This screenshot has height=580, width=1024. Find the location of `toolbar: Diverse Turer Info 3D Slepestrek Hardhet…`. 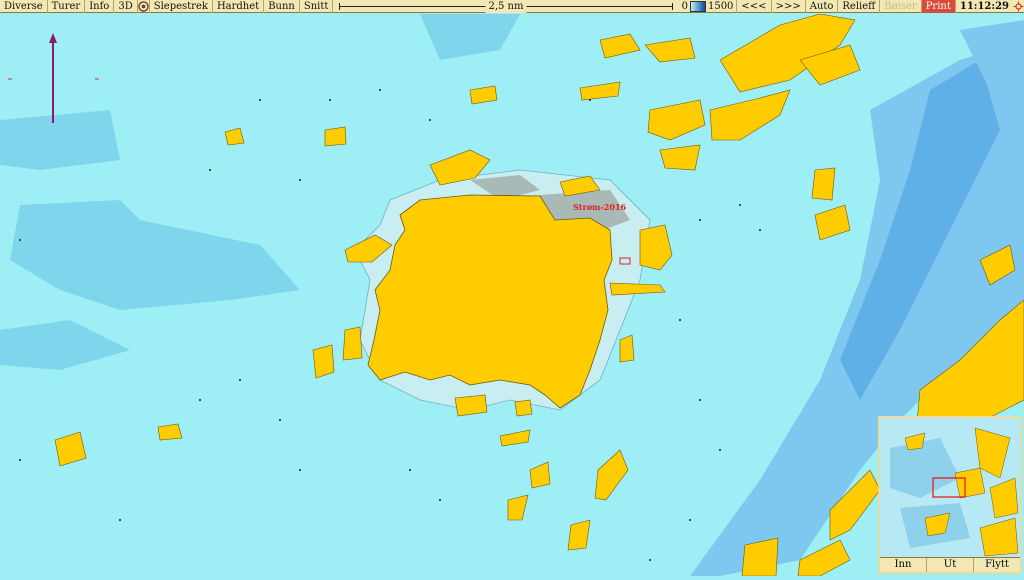

toolbar: Diverse Turer Info 3D Slepestrek Hardhet… is located at coordinates (512, 6).